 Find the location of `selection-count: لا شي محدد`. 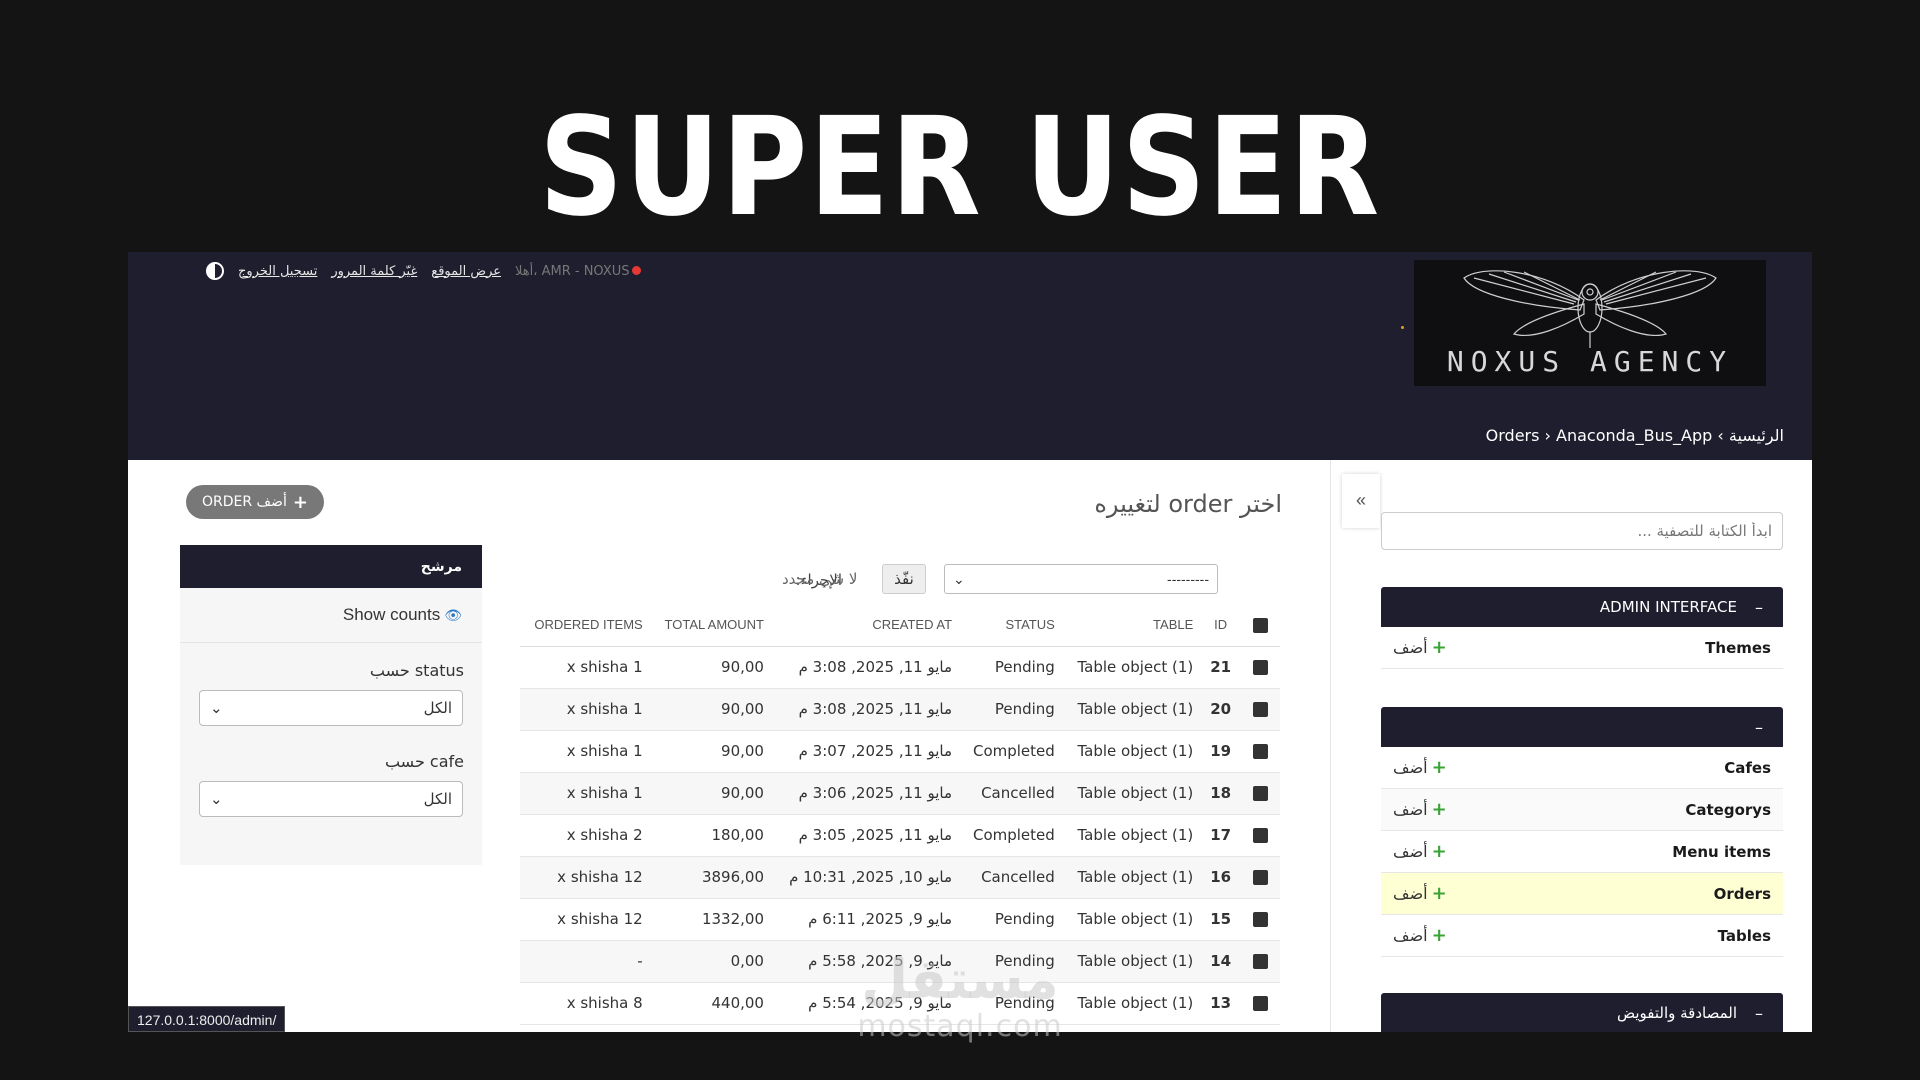

selection-count: لا شي محدد is located at coordinates (820, 579).